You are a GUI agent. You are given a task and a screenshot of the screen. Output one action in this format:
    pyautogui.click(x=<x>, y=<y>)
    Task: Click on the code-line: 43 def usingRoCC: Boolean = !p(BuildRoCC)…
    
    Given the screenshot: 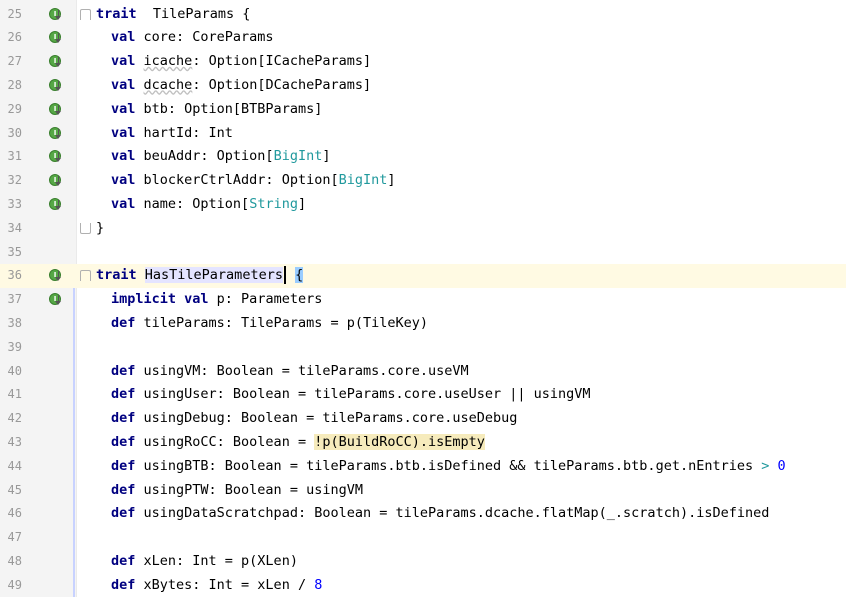 What is the action you would take?
    pyautogui.click(x=423, y=443)
    